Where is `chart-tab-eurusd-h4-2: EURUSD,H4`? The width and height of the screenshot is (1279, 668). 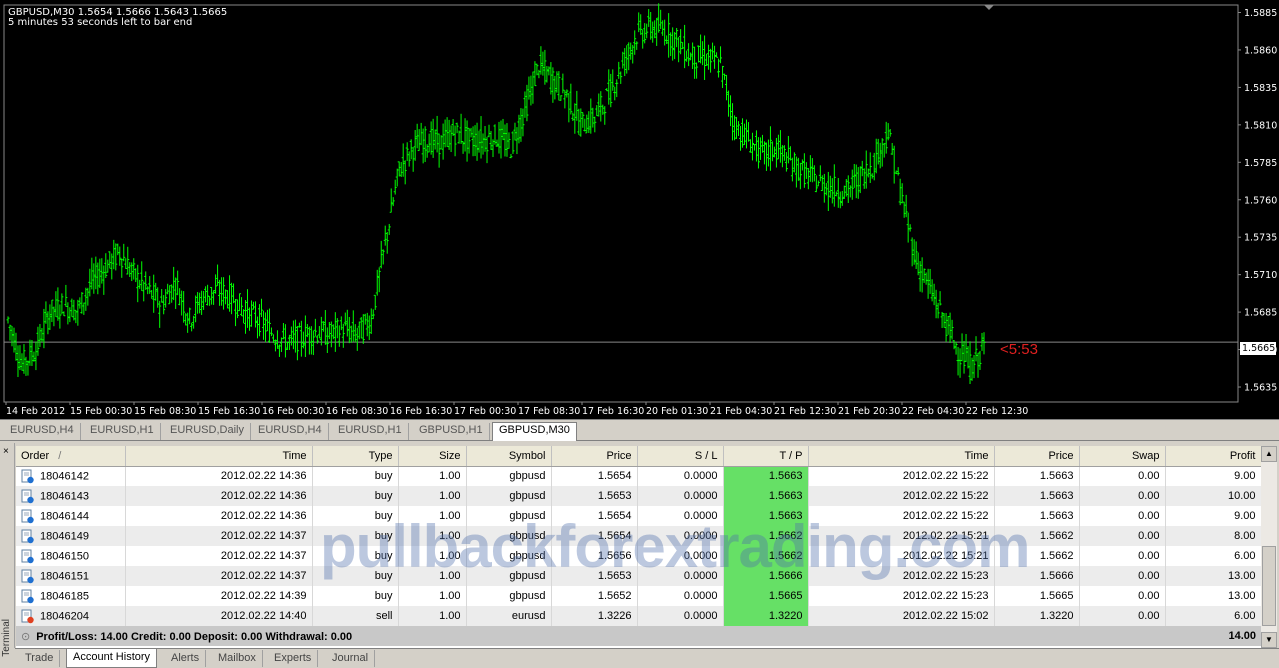 chart-tab-eurusd-h4-2: EURUSD,H4 is located at coordinates (290, 431).